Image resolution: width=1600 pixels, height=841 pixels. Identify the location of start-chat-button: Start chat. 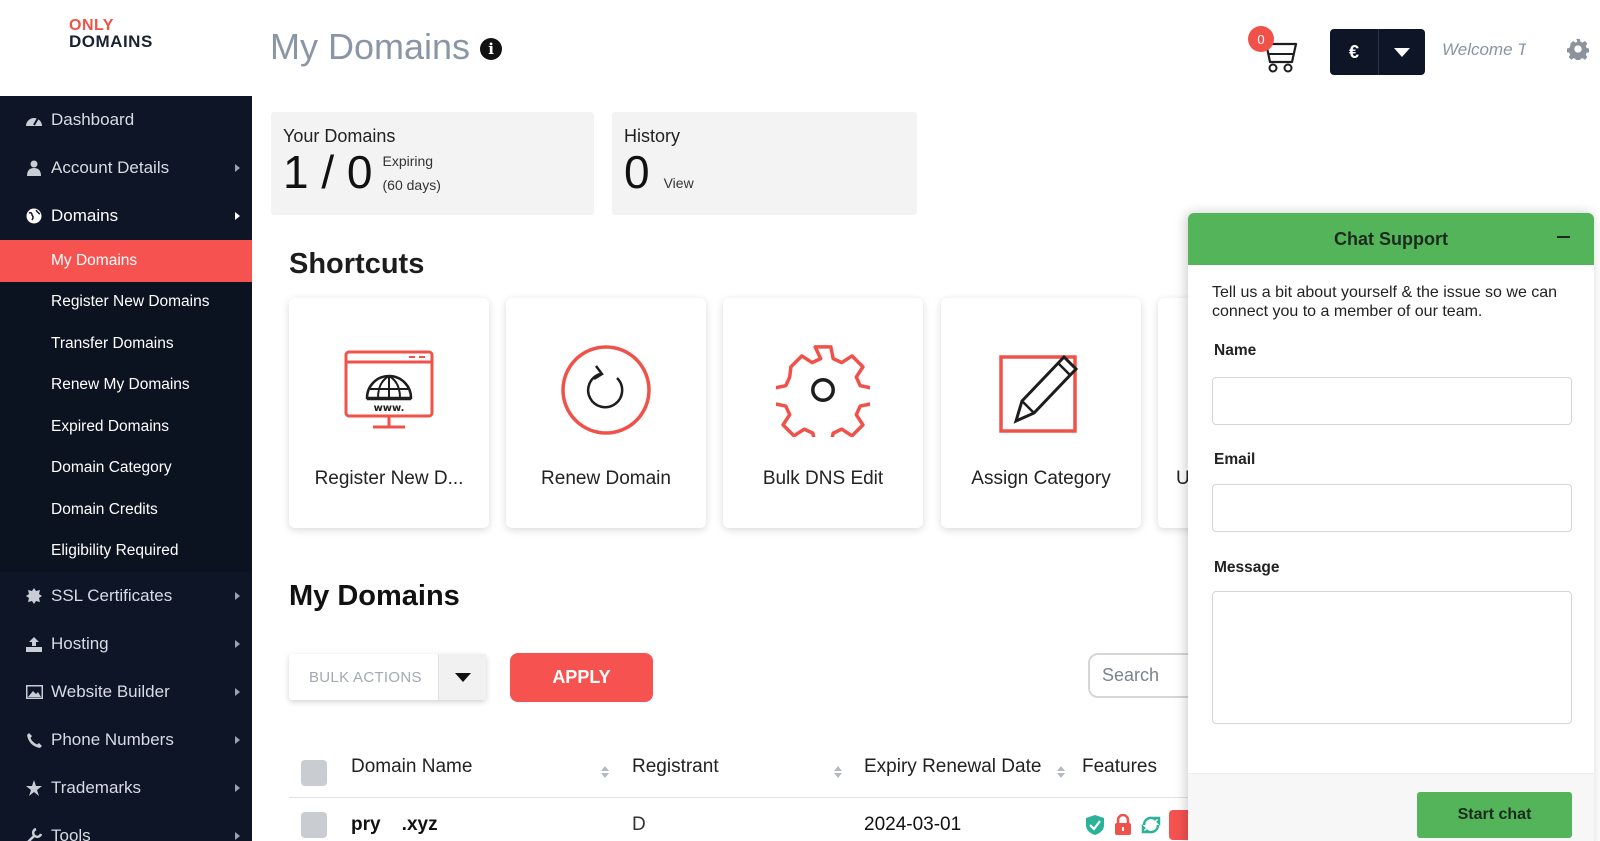
(1494, 815).